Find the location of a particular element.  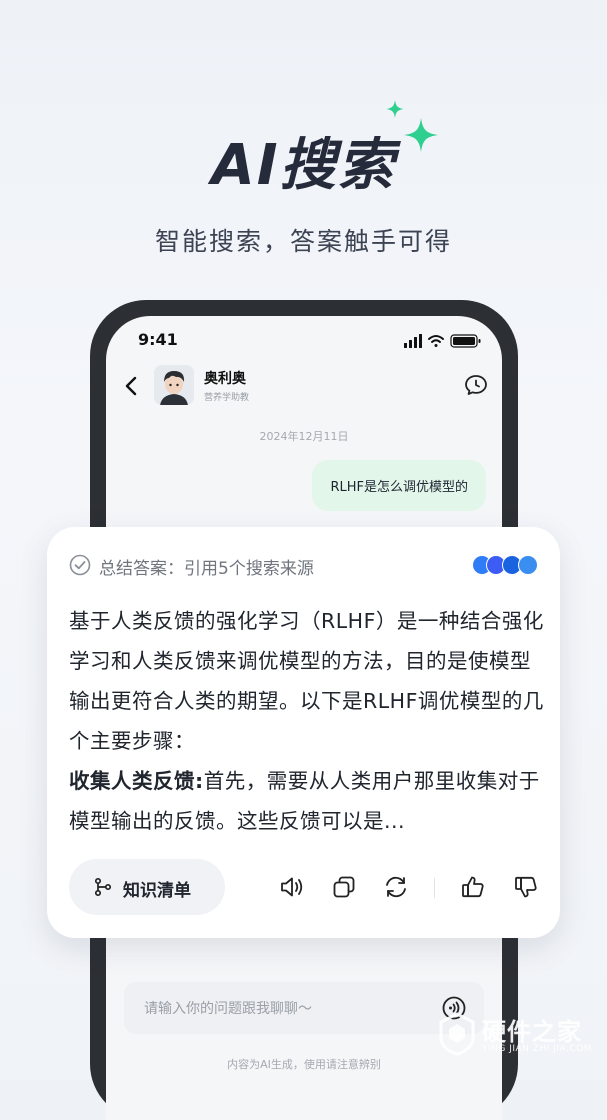

branch-icon is located at coordinates (103, 887).